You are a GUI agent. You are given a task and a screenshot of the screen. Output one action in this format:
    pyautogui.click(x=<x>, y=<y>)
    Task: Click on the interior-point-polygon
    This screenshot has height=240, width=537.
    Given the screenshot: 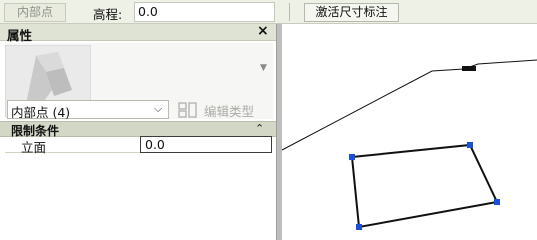 What is the action you would take?
    pyautogui.click(x=424, y=186)
    